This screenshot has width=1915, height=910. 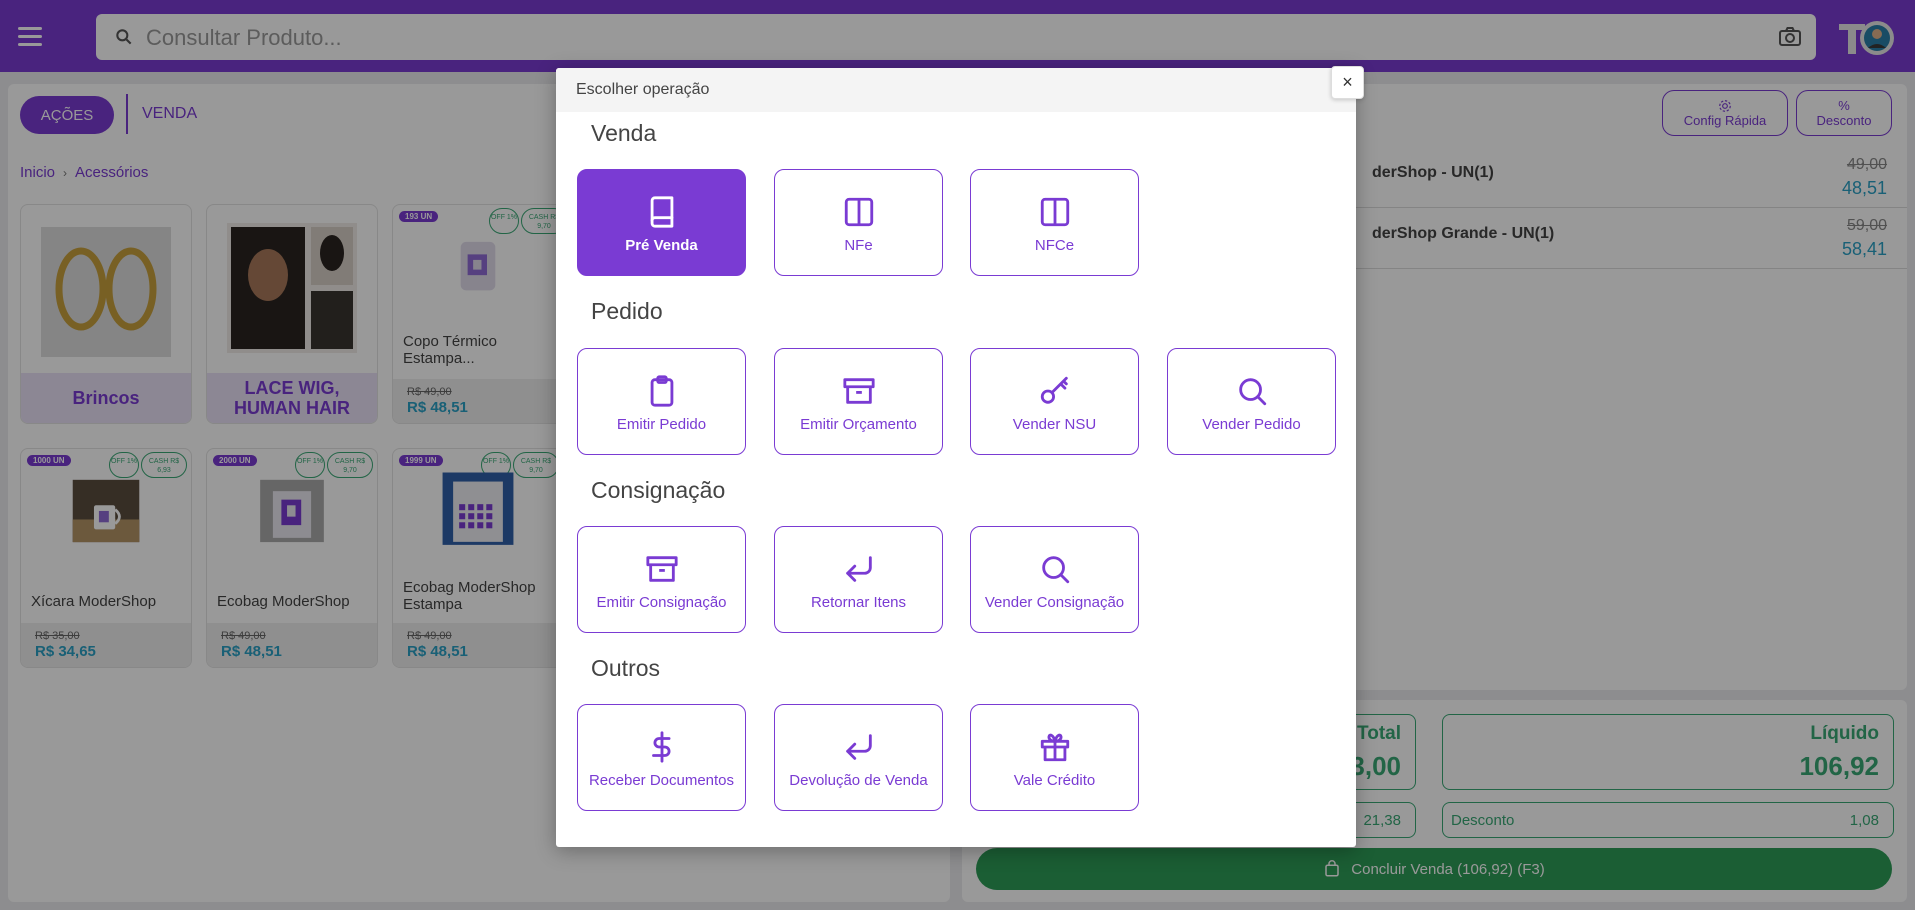 I want to click on op-receber-documentos: Receber Documentos, so click(x=661, y=757).